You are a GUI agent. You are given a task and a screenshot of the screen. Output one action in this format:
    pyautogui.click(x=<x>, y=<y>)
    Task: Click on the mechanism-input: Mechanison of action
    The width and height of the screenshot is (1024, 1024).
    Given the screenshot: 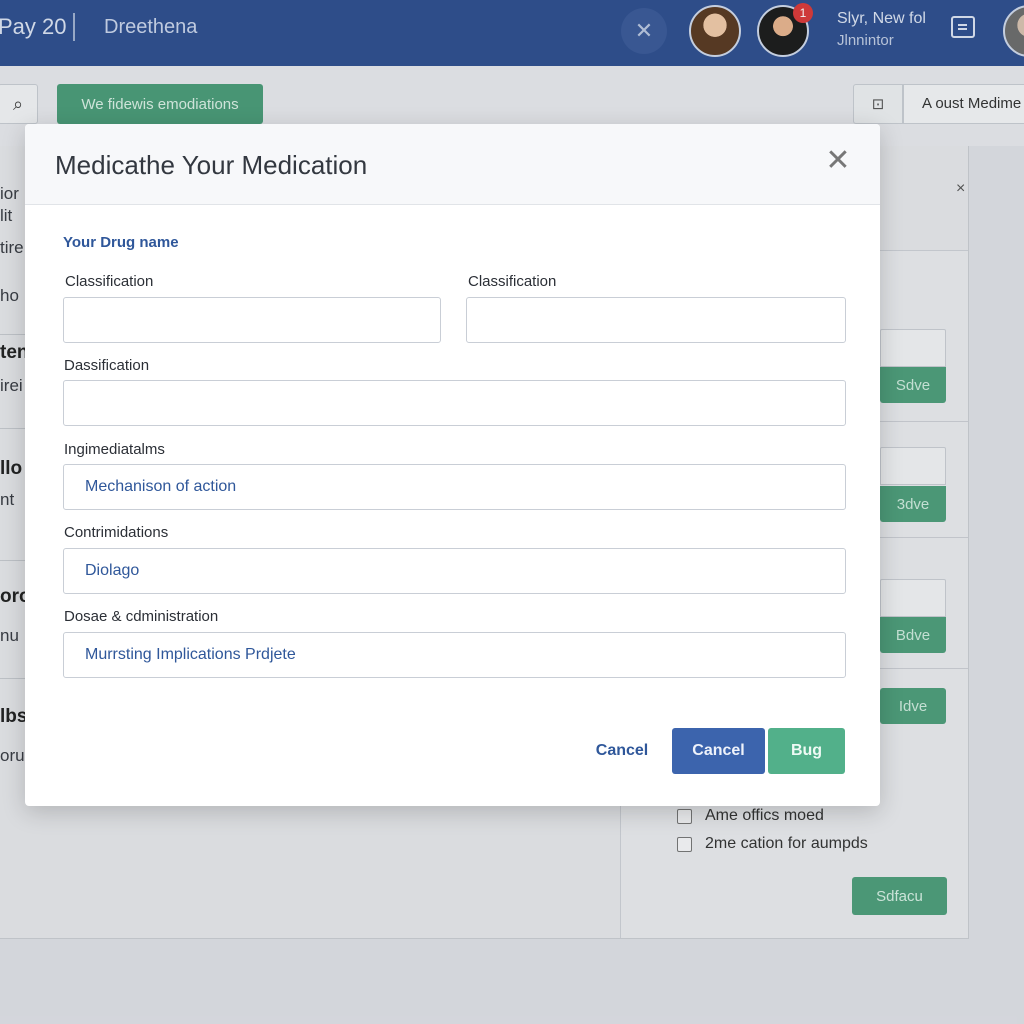 What is the action you would take?
    pyautogui.click(x=454, y=487)
    